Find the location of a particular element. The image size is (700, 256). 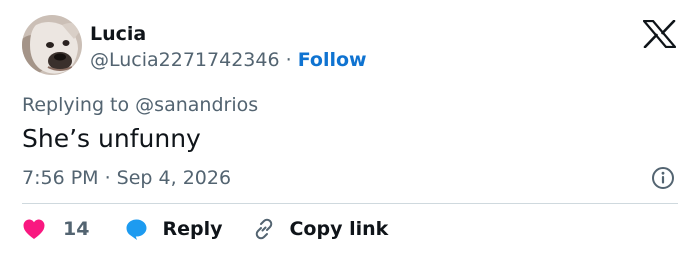

replying-to: Replying to @sanandrios is located at coordinates (140, 105).